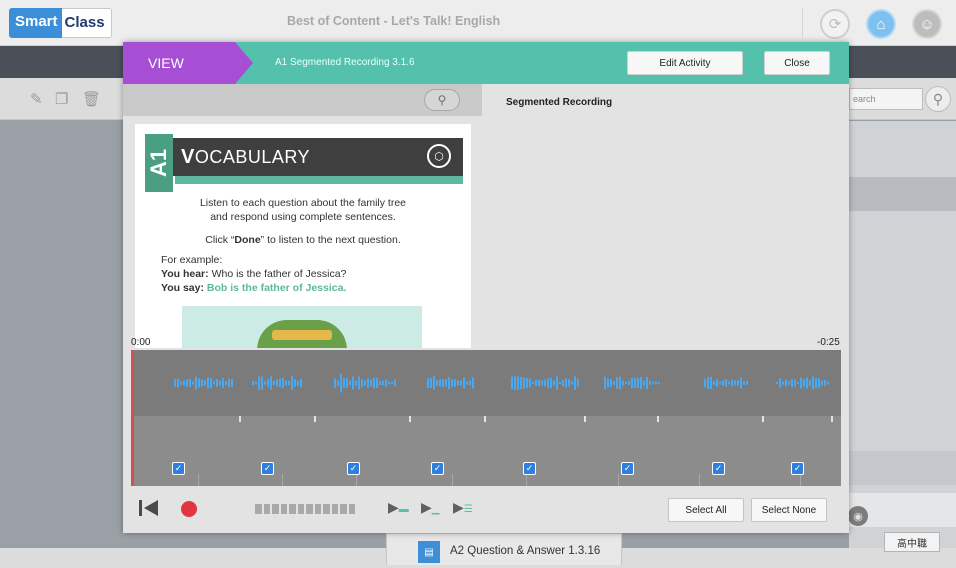 Image resolution: width=956 pixels, height=568 pixels. Describe the element at coordinates (305, 509) in the screenshot. I see `level-meter` at that location.